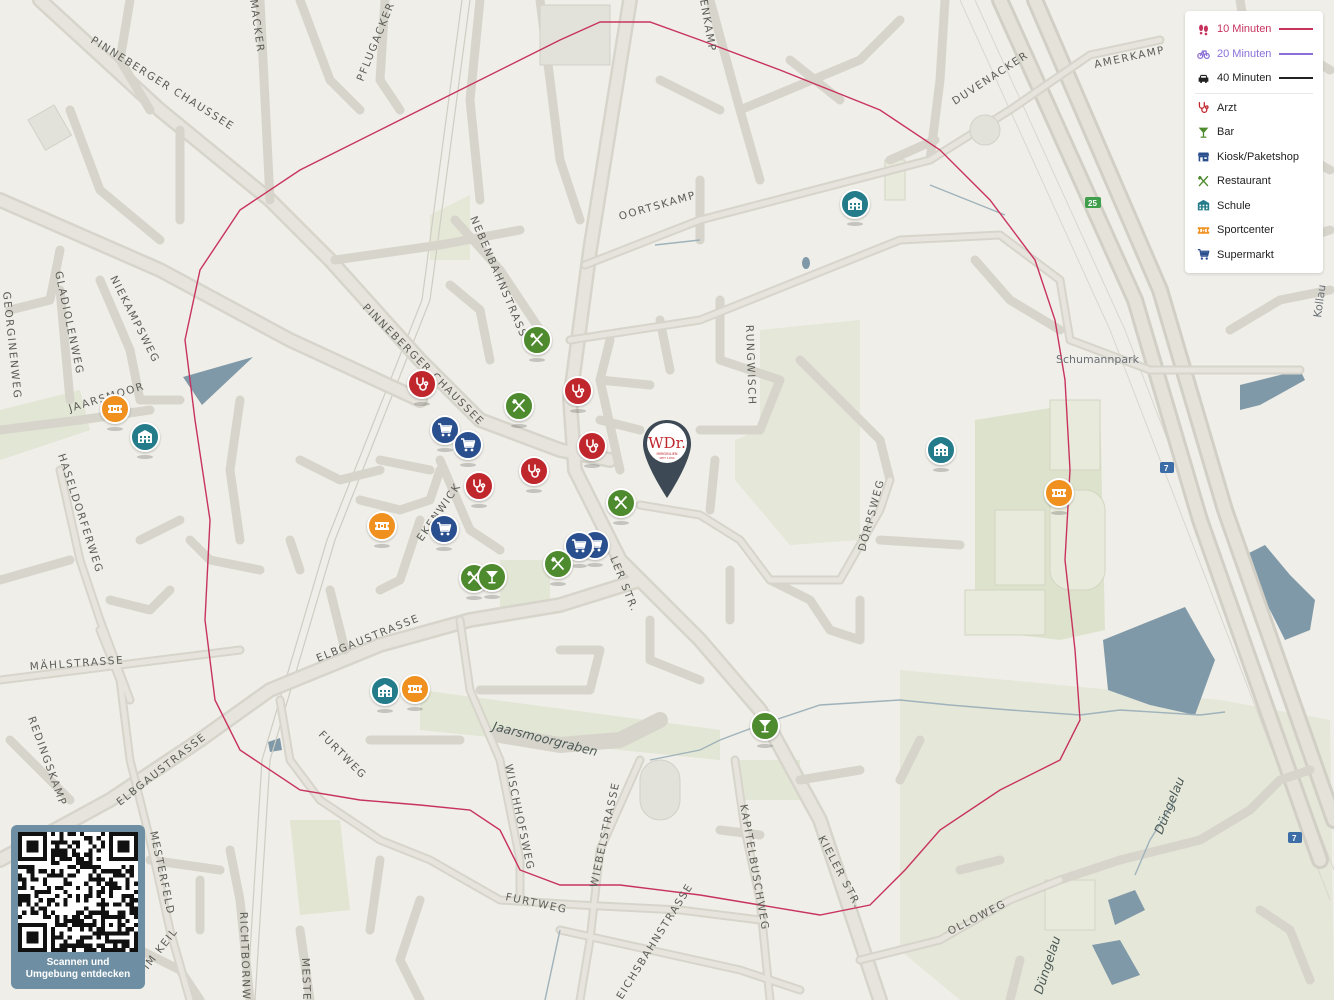 The height and width of the screenshot is (1000, 1334). I want to click on legend-category-supermarkt: Supermarkt, so click(1254, 255).